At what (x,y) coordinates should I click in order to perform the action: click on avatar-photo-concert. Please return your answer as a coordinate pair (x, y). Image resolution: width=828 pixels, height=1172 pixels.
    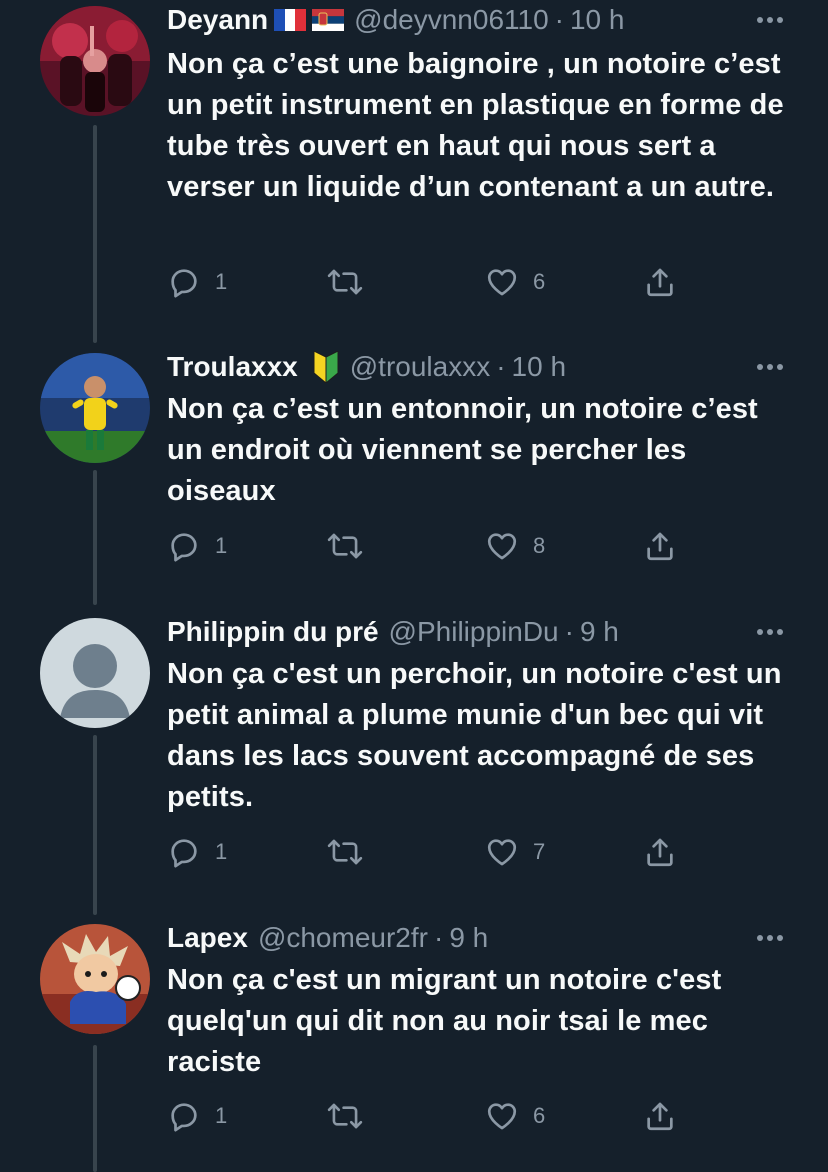
    Looking at the image, I should click on (95, 61).